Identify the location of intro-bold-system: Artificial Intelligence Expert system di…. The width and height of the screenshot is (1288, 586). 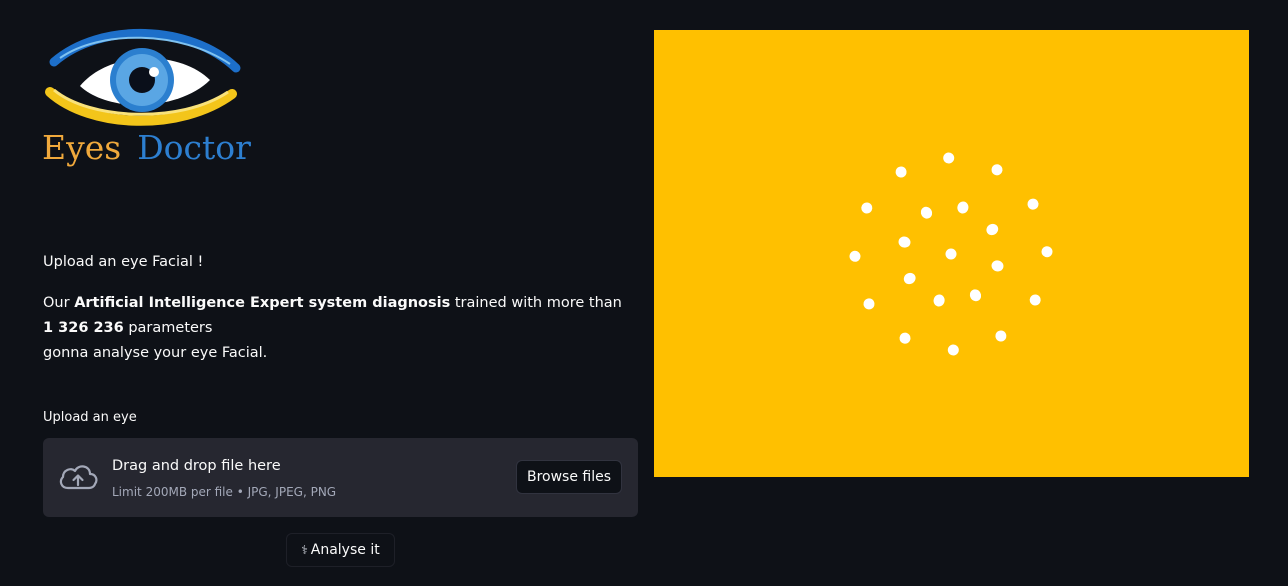
(262, 303).